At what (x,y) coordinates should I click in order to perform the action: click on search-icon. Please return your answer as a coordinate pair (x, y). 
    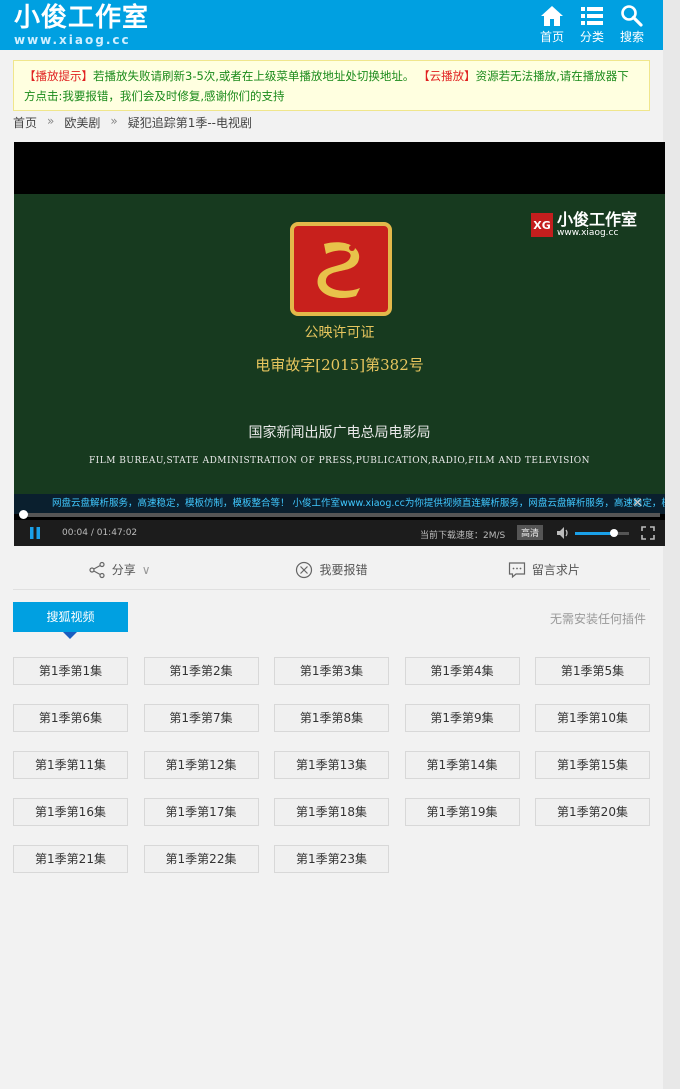
    Looking at the image, I should click on (632, 16).